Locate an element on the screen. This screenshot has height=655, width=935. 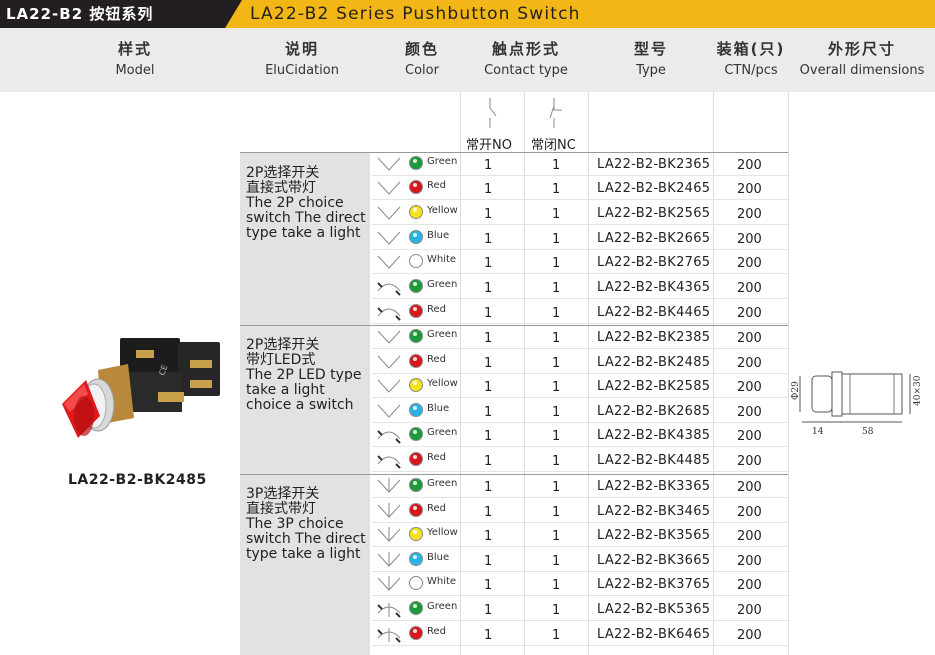
header-desc: 说明 EluCidation is located at coordinates (302, 58).